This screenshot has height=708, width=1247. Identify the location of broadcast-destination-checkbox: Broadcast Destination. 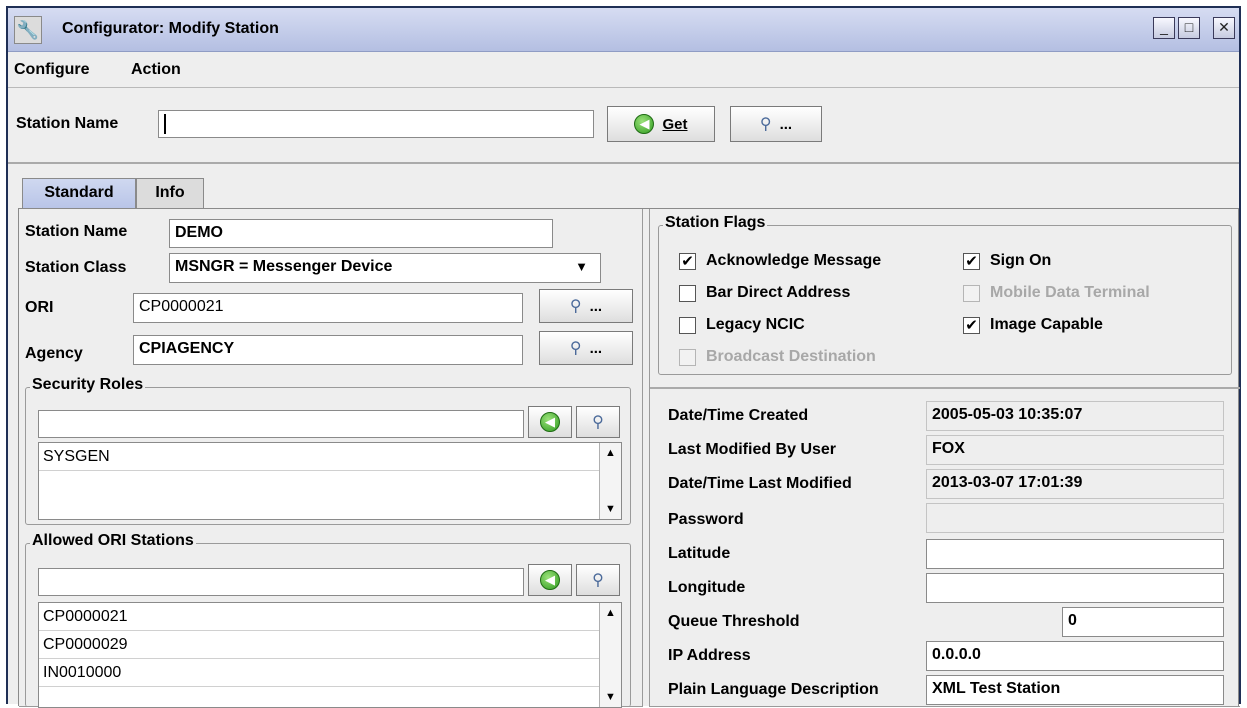
(777, 357).